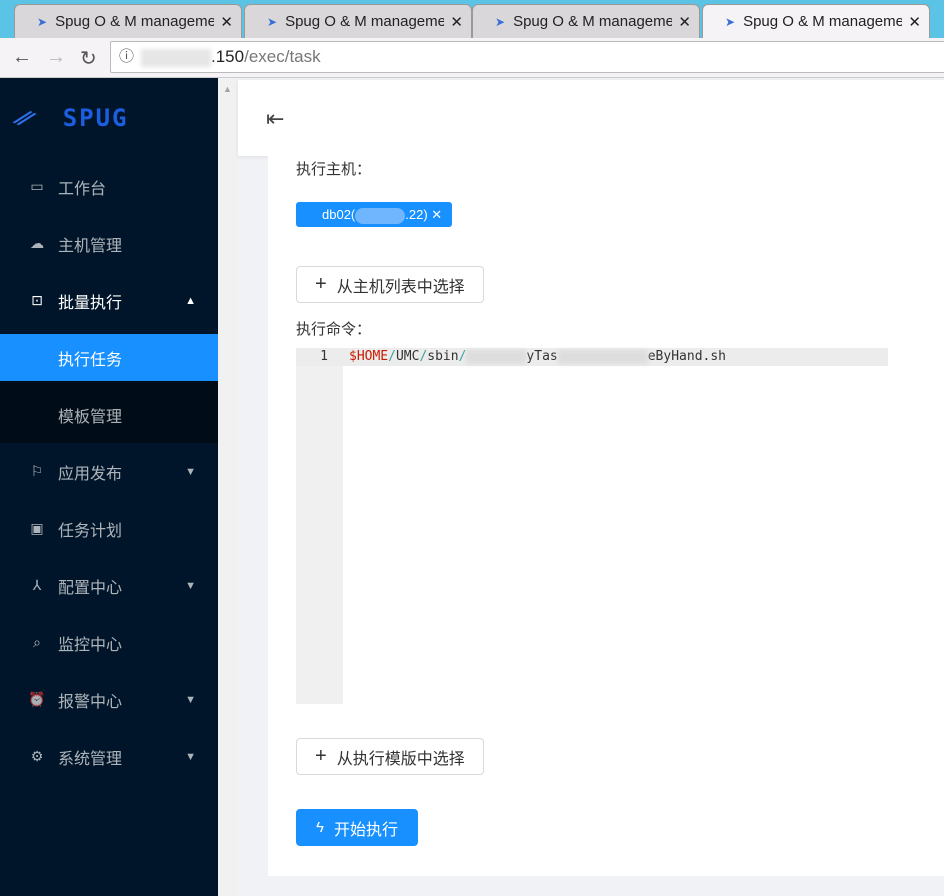  Describe the element at coordinates (37, 585) in the screenshot. I see `deployment-icon: ⅄` at that location.